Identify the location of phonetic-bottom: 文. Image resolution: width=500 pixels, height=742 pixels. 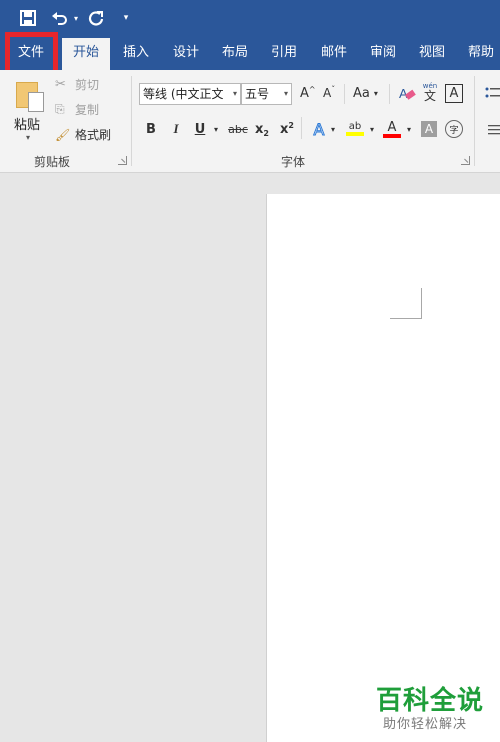
(429, 96).